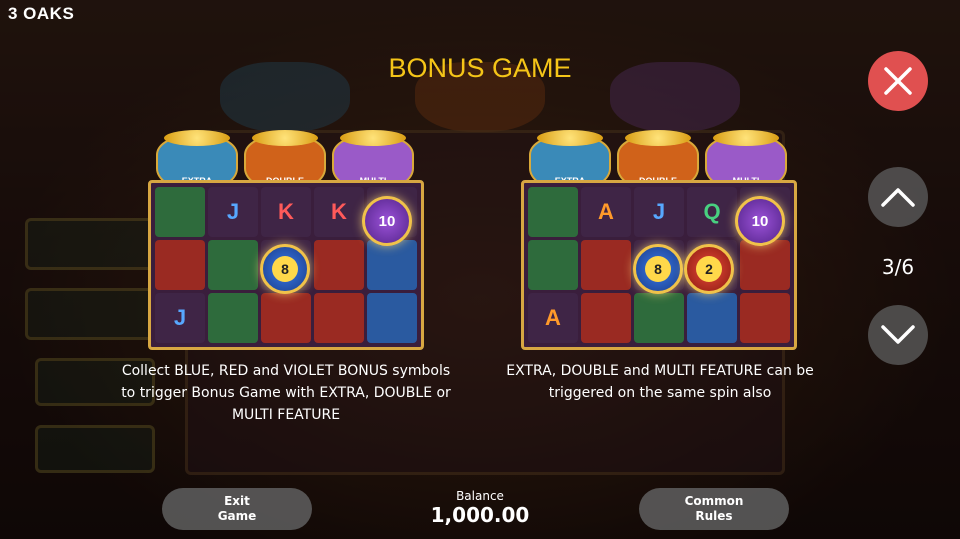  I want to click on close-button, so click(898, 81).